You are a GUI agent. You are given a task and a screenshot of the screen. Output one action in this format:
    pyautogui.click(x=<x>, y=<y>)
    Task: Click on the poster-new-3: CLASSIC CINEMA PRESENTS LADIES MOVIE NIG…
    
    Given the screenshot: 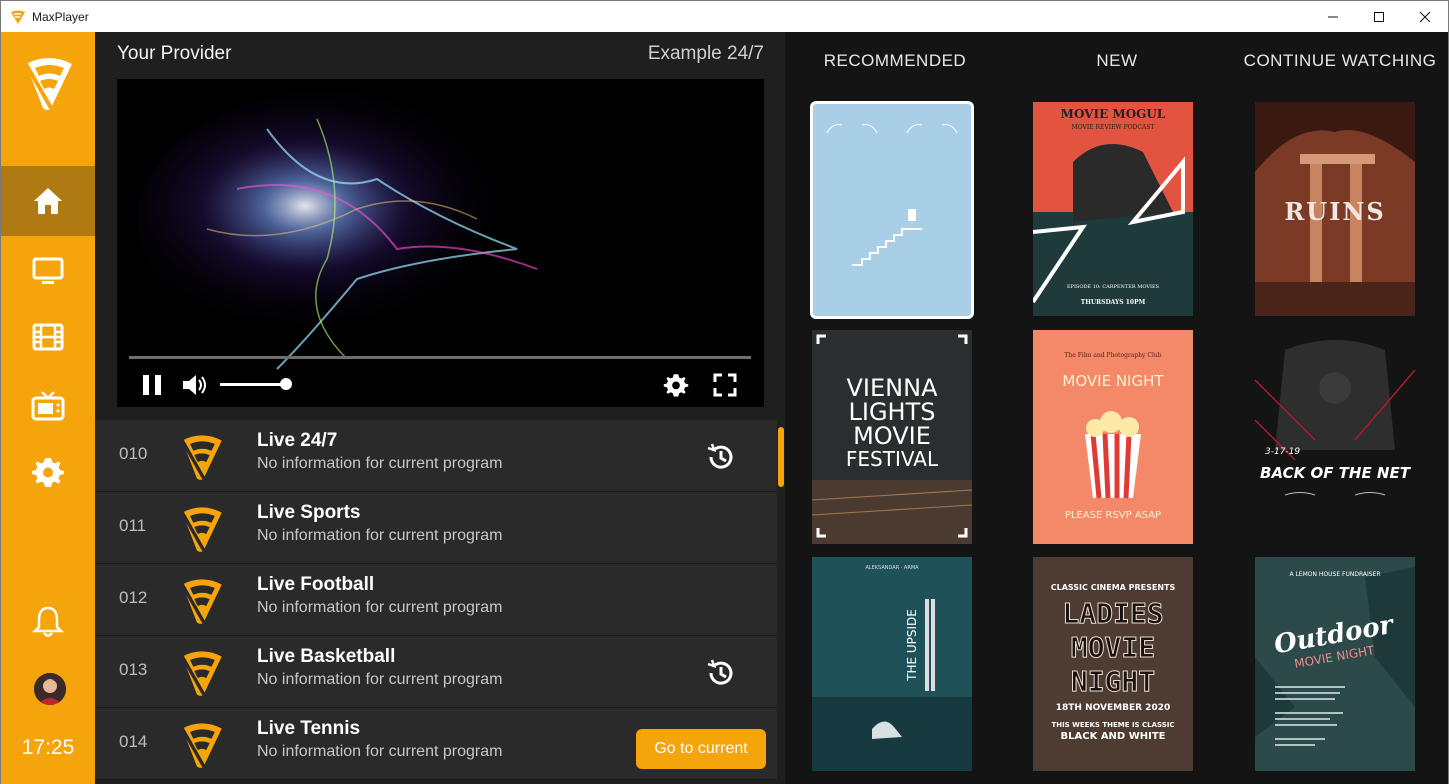 What is the action you would take?
    pyautogui.click(x=1113, y=664)
    